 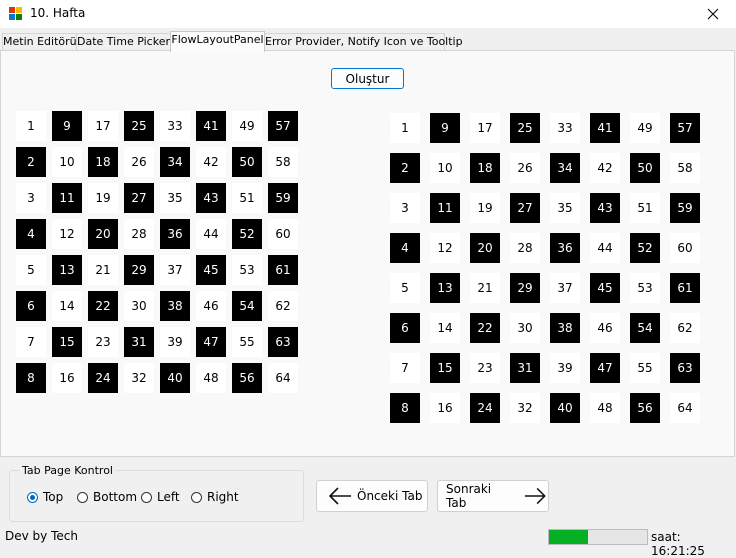 I want to click on tab-flowlayoutpanel: FlowLayoutPanel, so click(x=217, y=41).